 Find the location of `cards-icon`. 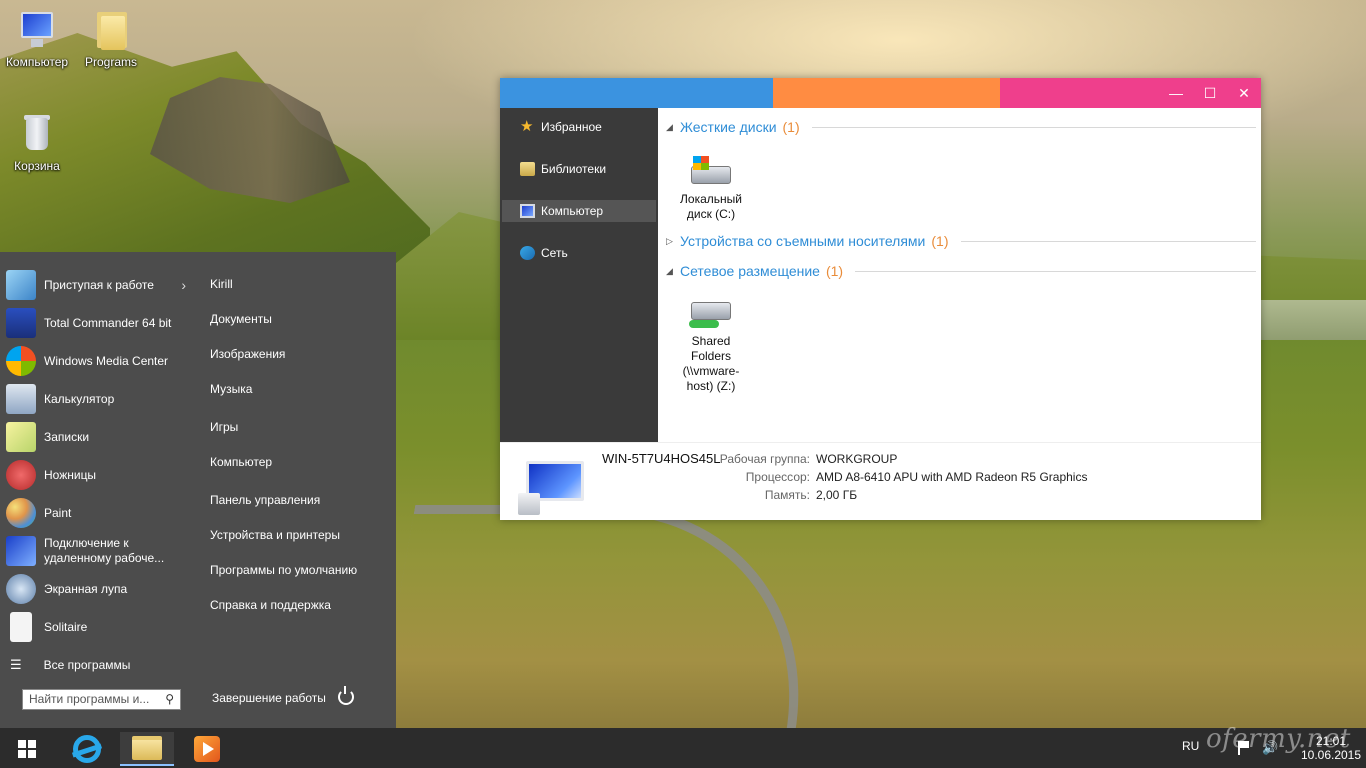

cards-icon is located at coordinates (21, 627).